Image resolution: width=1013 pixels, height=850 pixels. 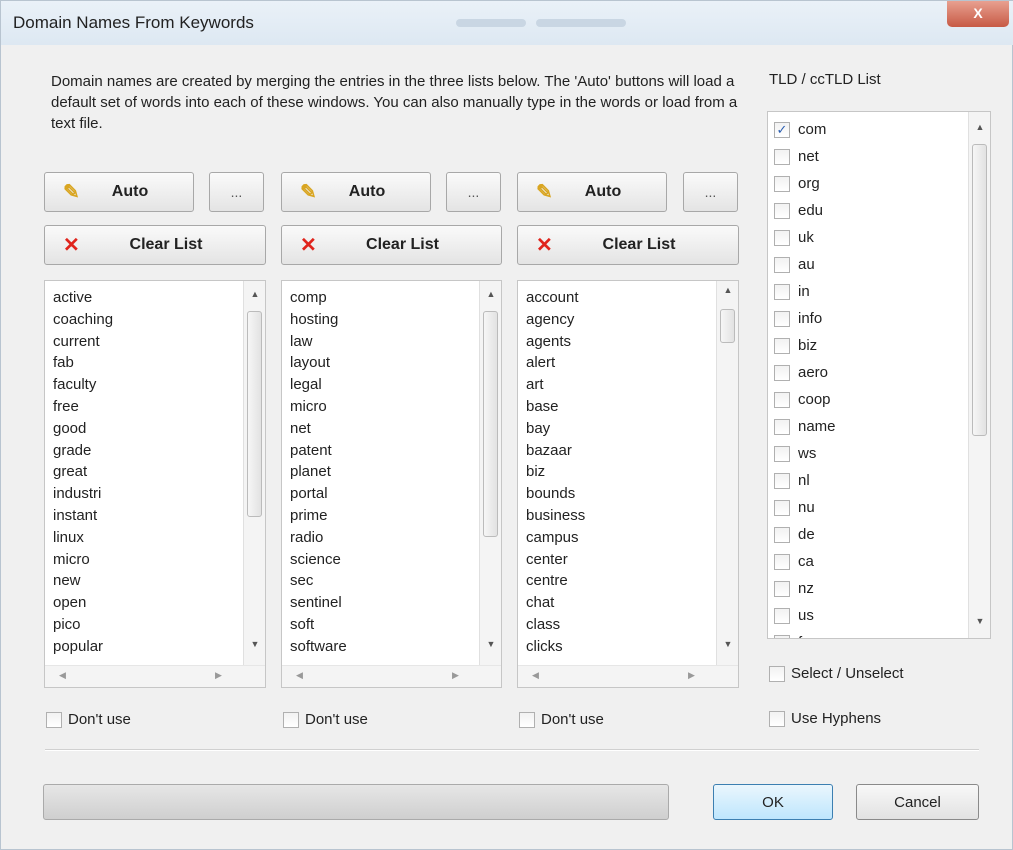 What do you see at coordinates (632, 625) in the screenshot?
I see `list-item: class` at bounding box center [632, 625].